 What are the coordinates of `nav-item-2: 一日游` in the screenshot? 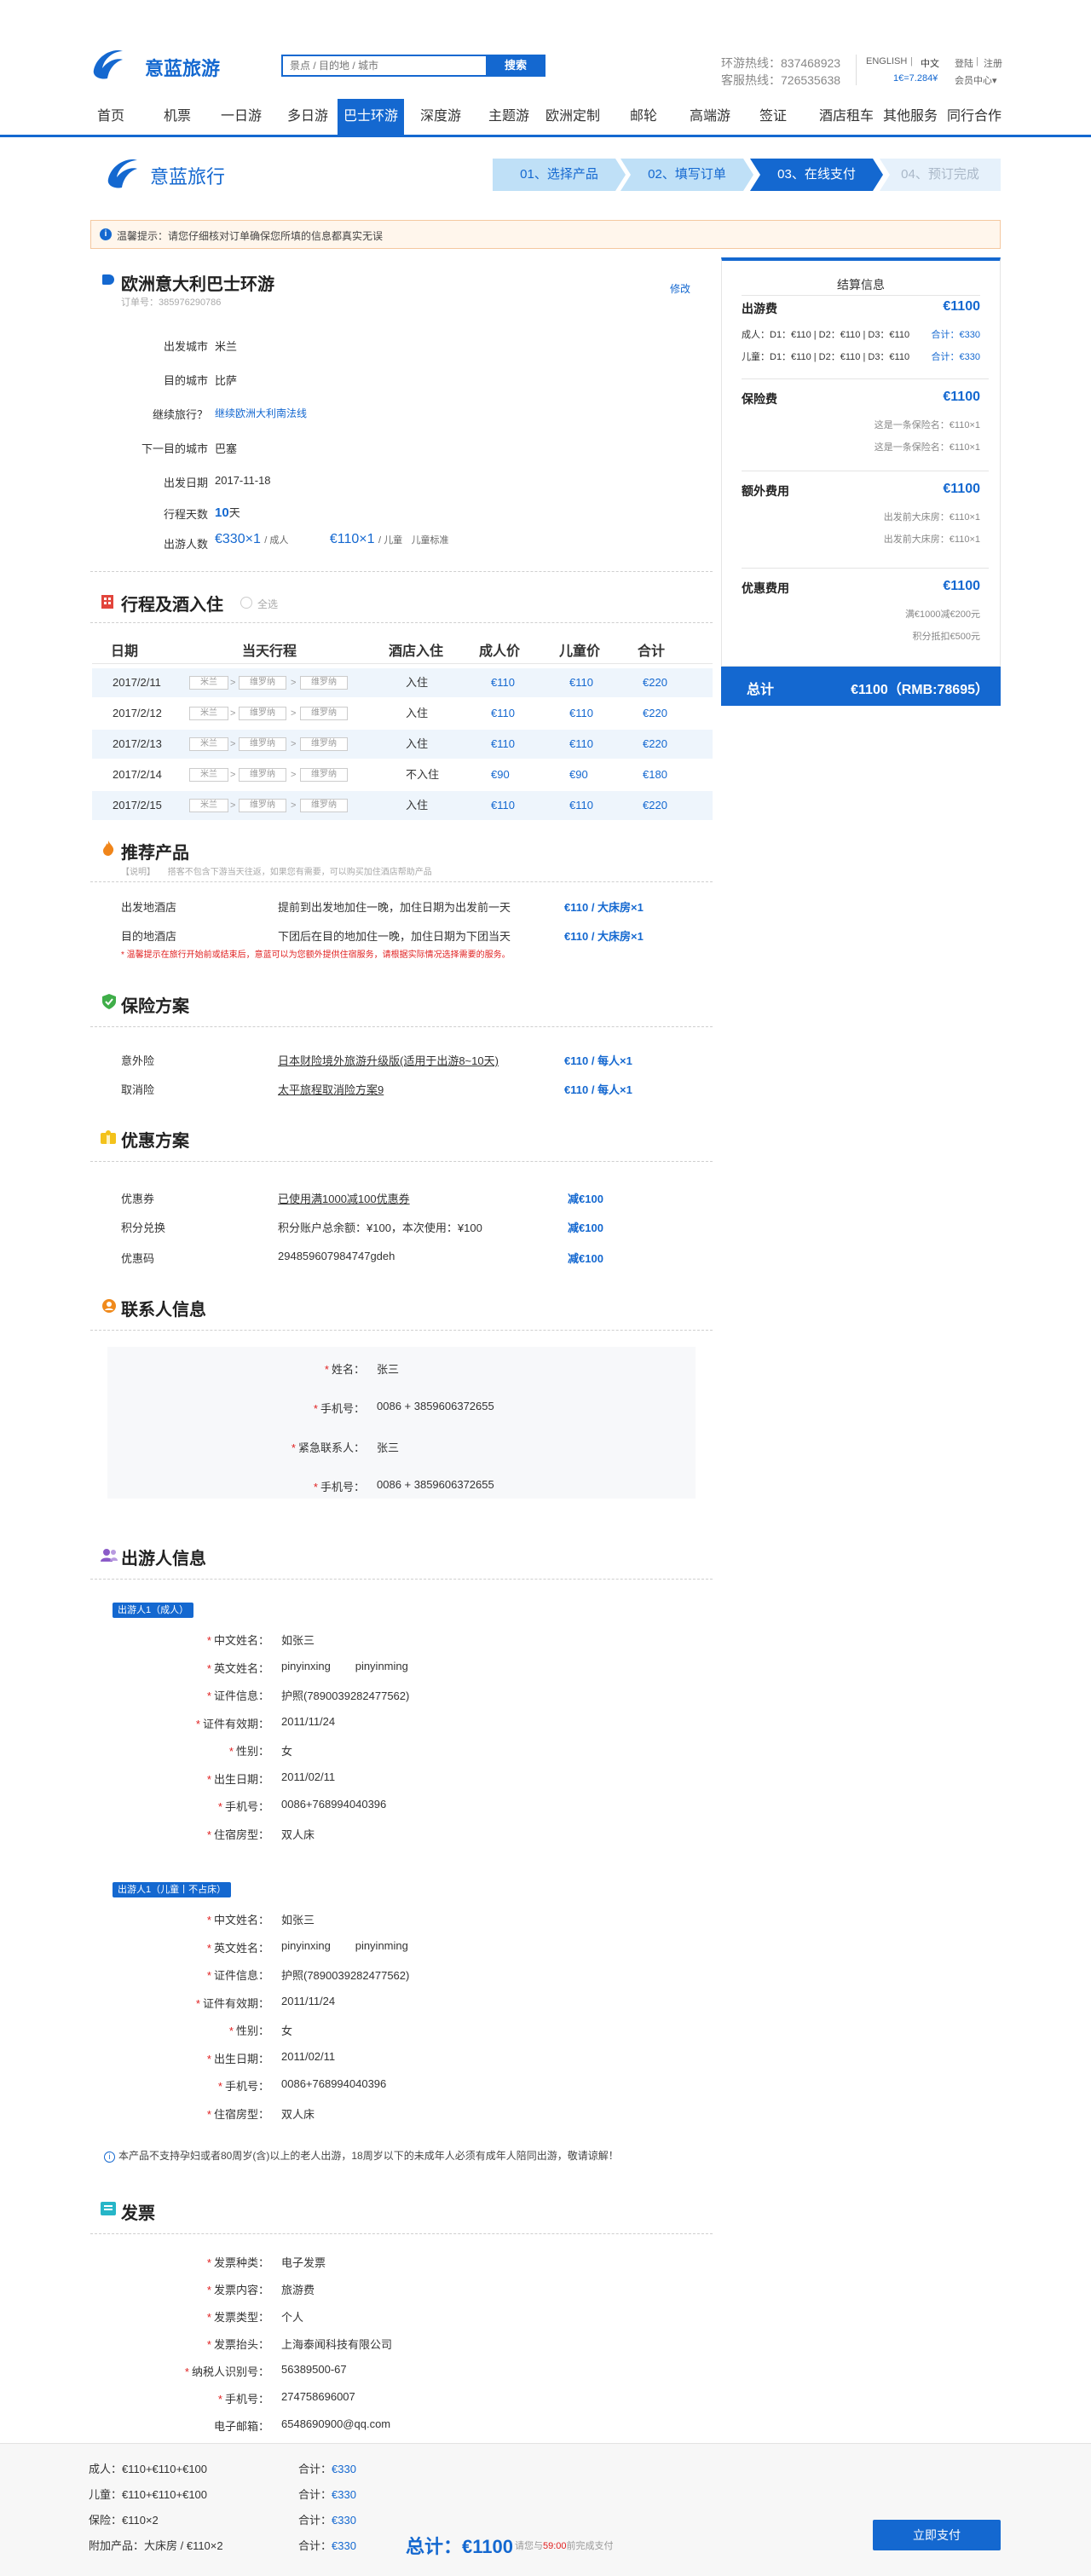 It's located at (241, 117).